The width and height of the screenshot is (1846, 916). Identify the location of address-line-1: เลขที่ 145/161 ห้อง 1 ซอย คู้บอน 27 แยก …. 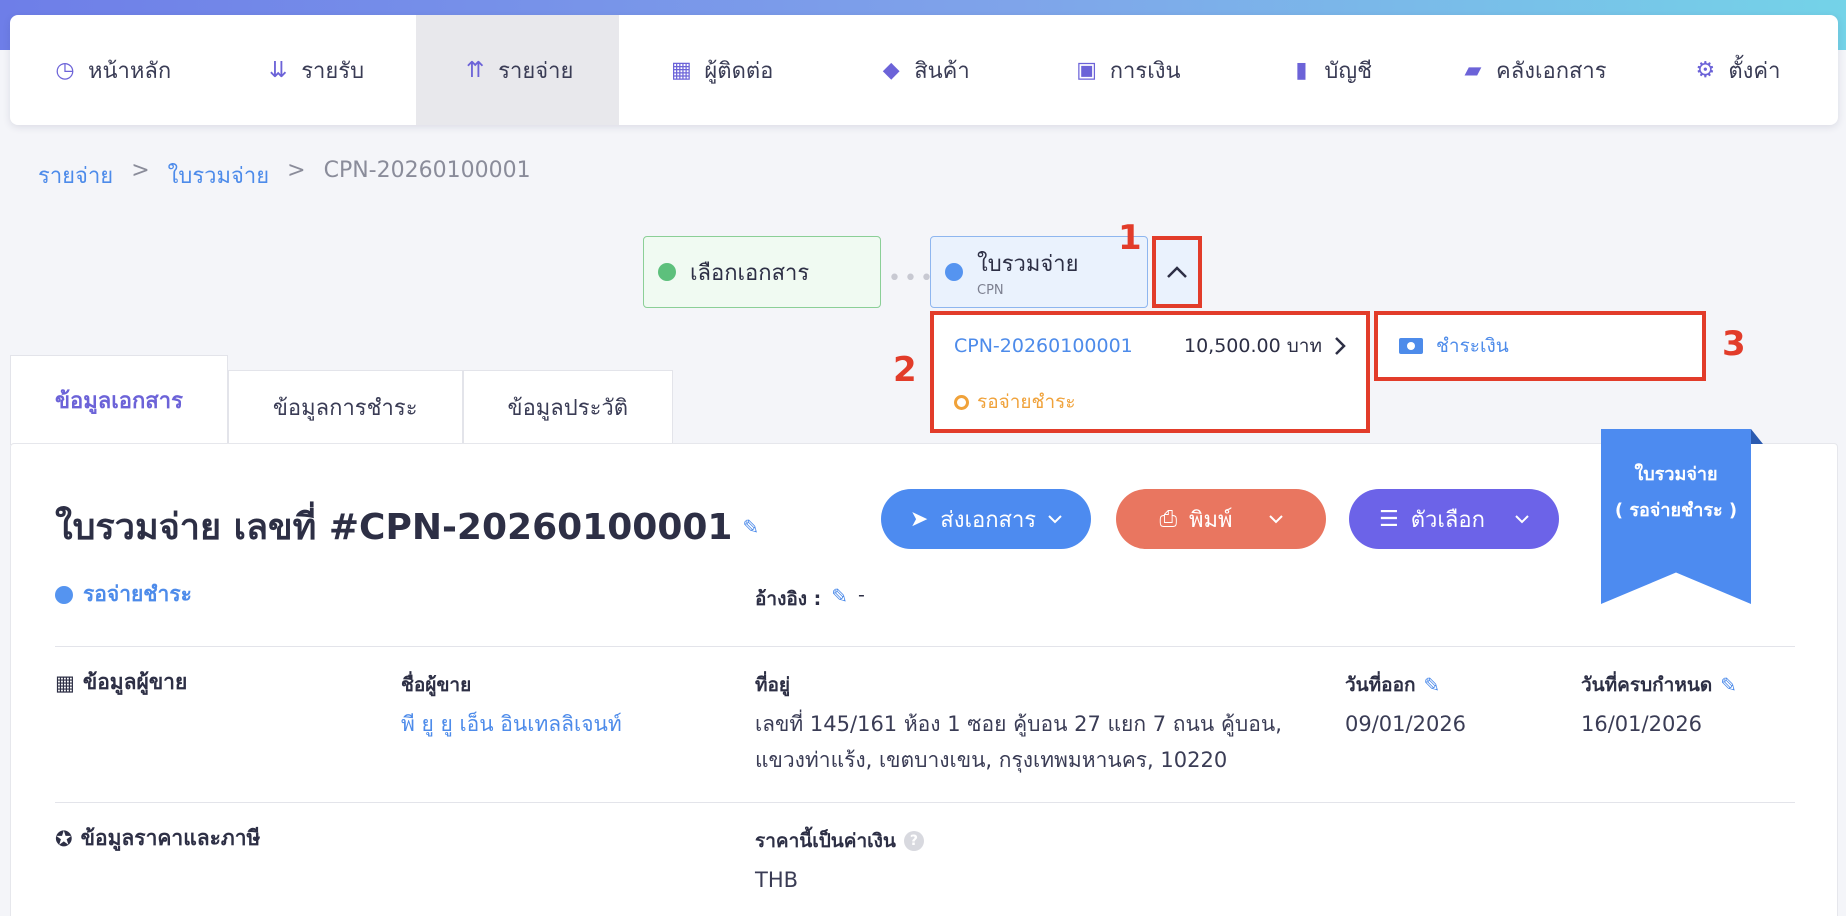
(1018, 724).